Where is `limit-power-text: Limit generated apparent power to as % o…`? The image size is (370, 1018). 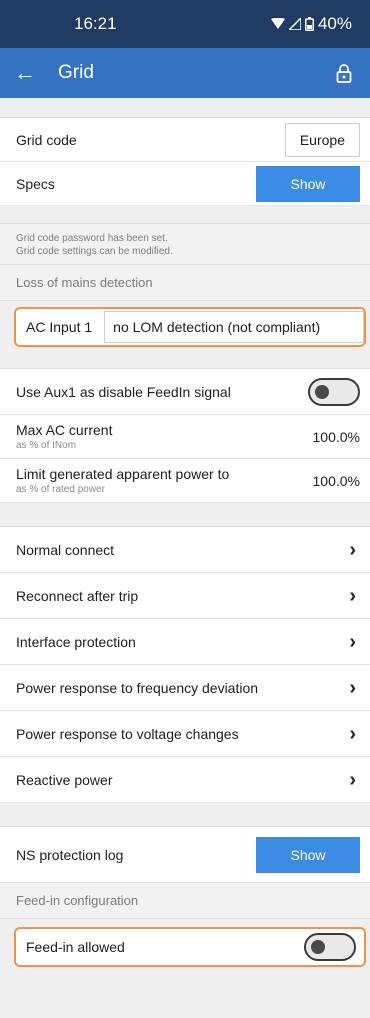 limit-power-text: Limit generated apparent power to as % o… is located at coordinates (122, 480).